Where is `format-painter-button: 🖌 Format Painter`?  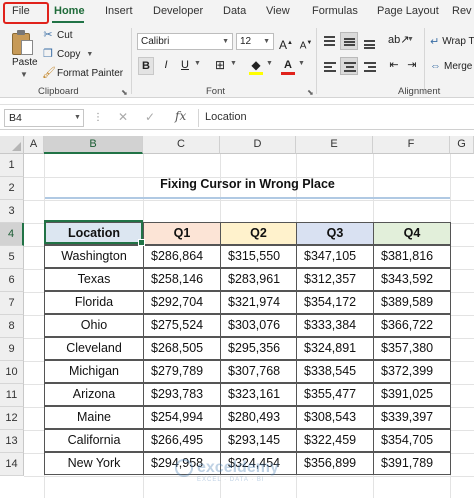 format-painter-button: 🖌 Format Painter is located at coordinates (82, 73).